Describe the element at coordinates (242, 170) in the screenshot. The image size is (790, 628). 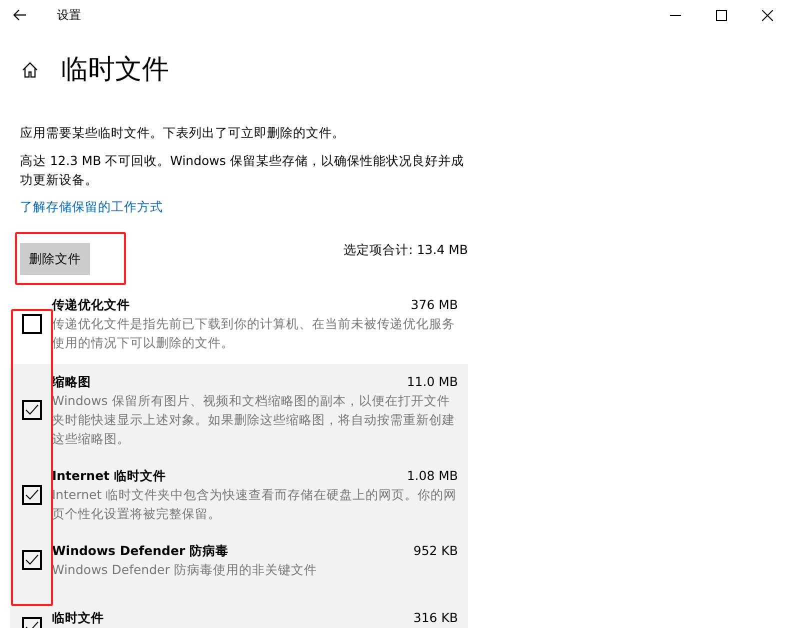
I see `intro-text: 高达 12.3 MB 不可回收。Windows 保留某些存储，以确保性能状况良好并成功更新设备。` at that location.